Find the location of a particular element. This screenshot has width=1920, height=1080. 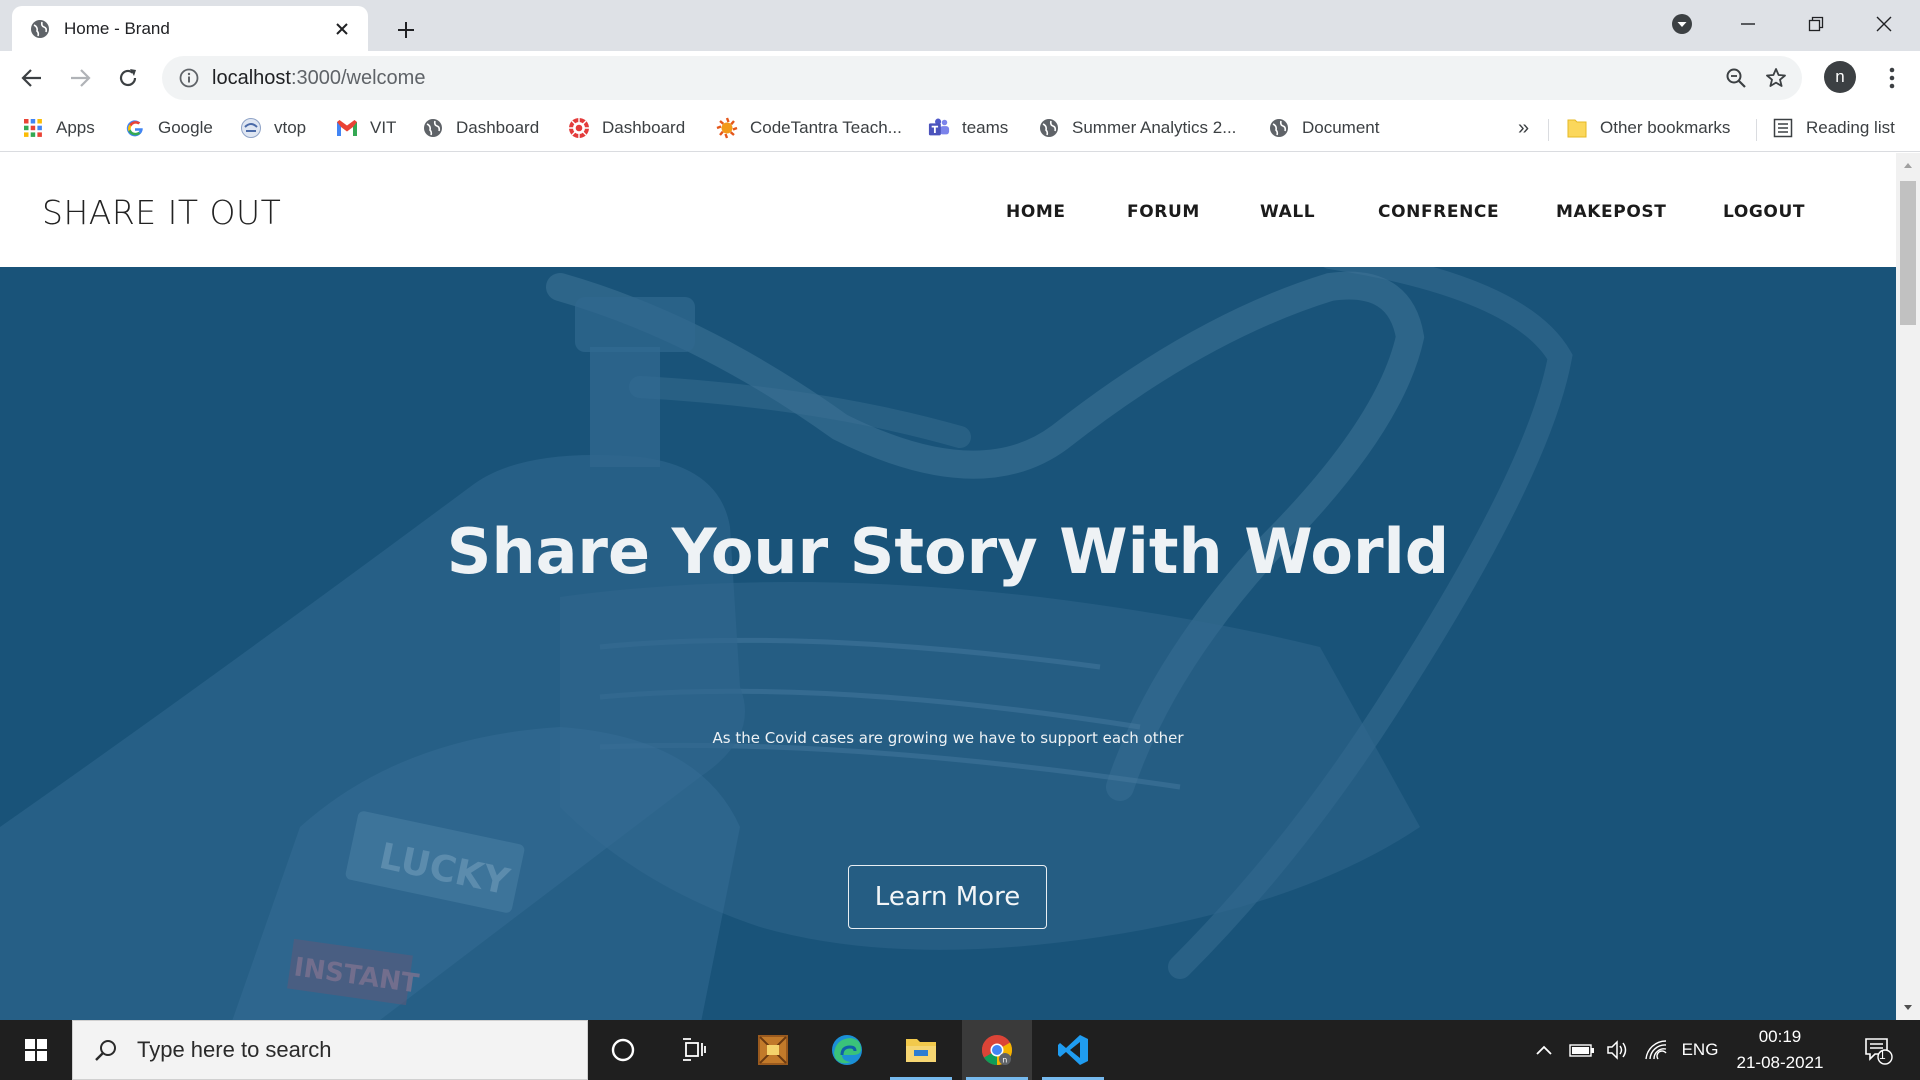

bookmark-vit: VIT is located at coordinates (366, 128).